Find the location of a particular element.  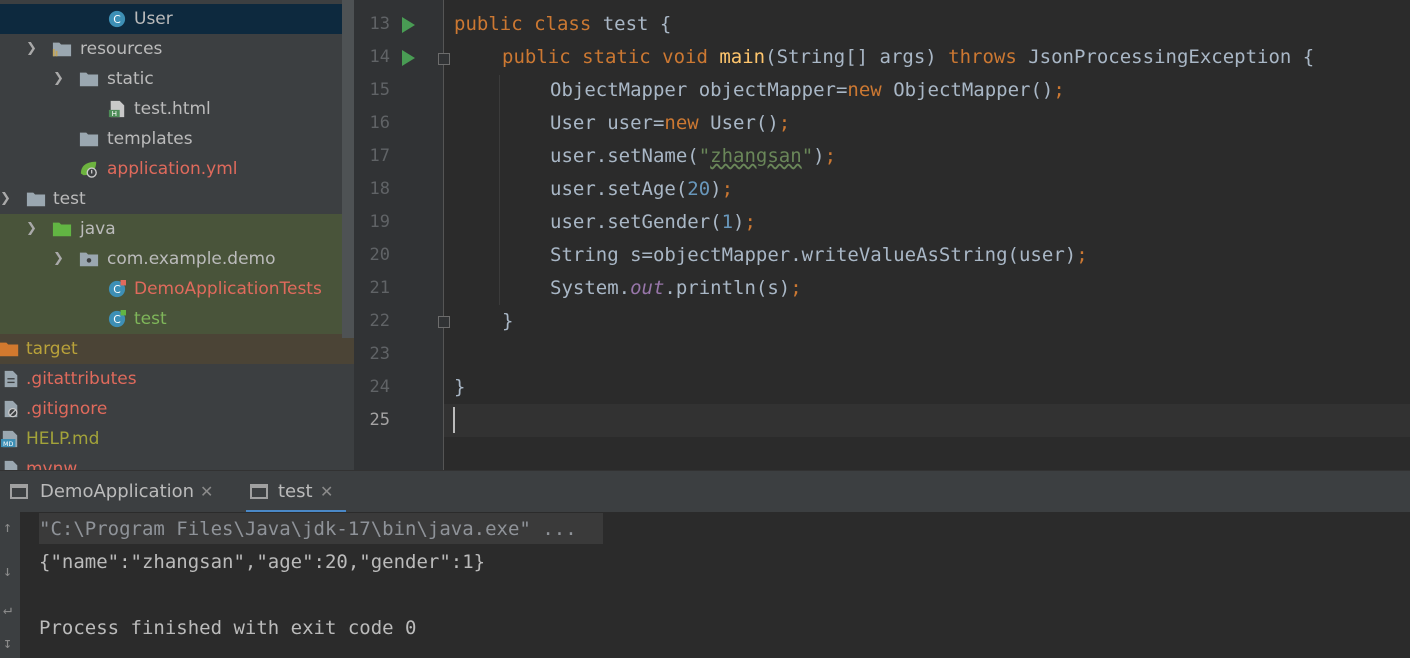

tree-item-mvnw: mvnw is located at coordinates (171, 462).